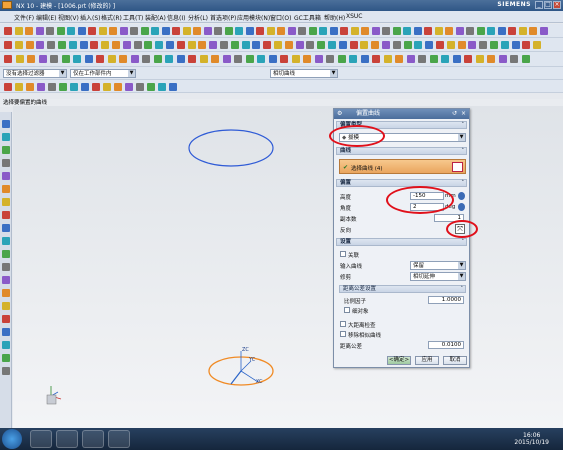  I want to click on ok-button: <确定>, so click(399, 360).